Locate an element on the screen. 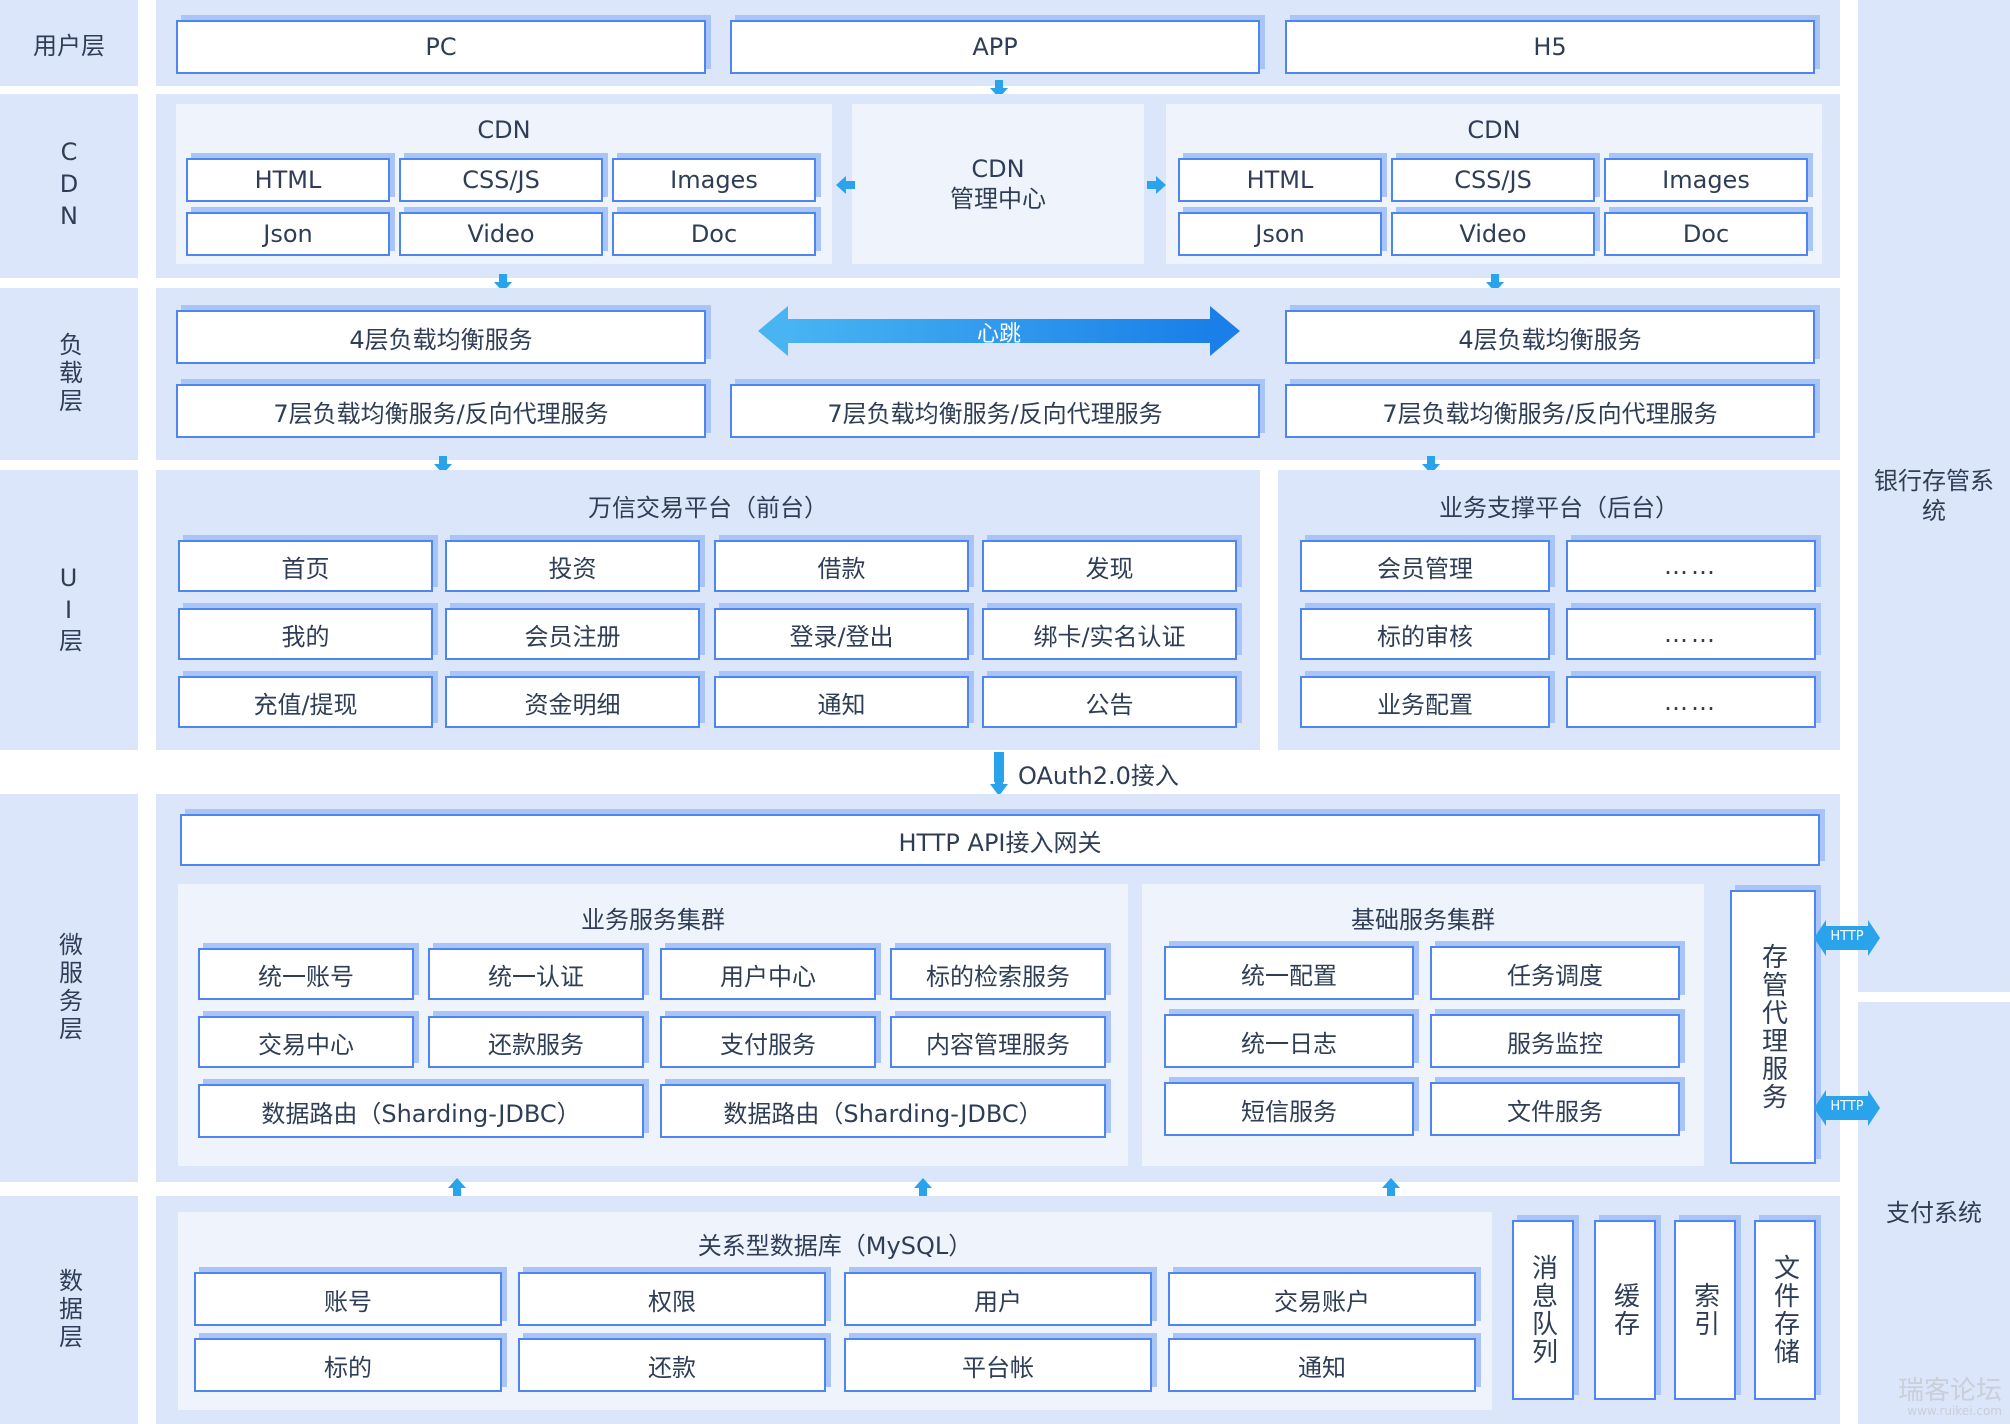 The height and width of the screenshot is (1424, 2010). back-item-audit: 标的审核 is located at coordinates (1425, 634).